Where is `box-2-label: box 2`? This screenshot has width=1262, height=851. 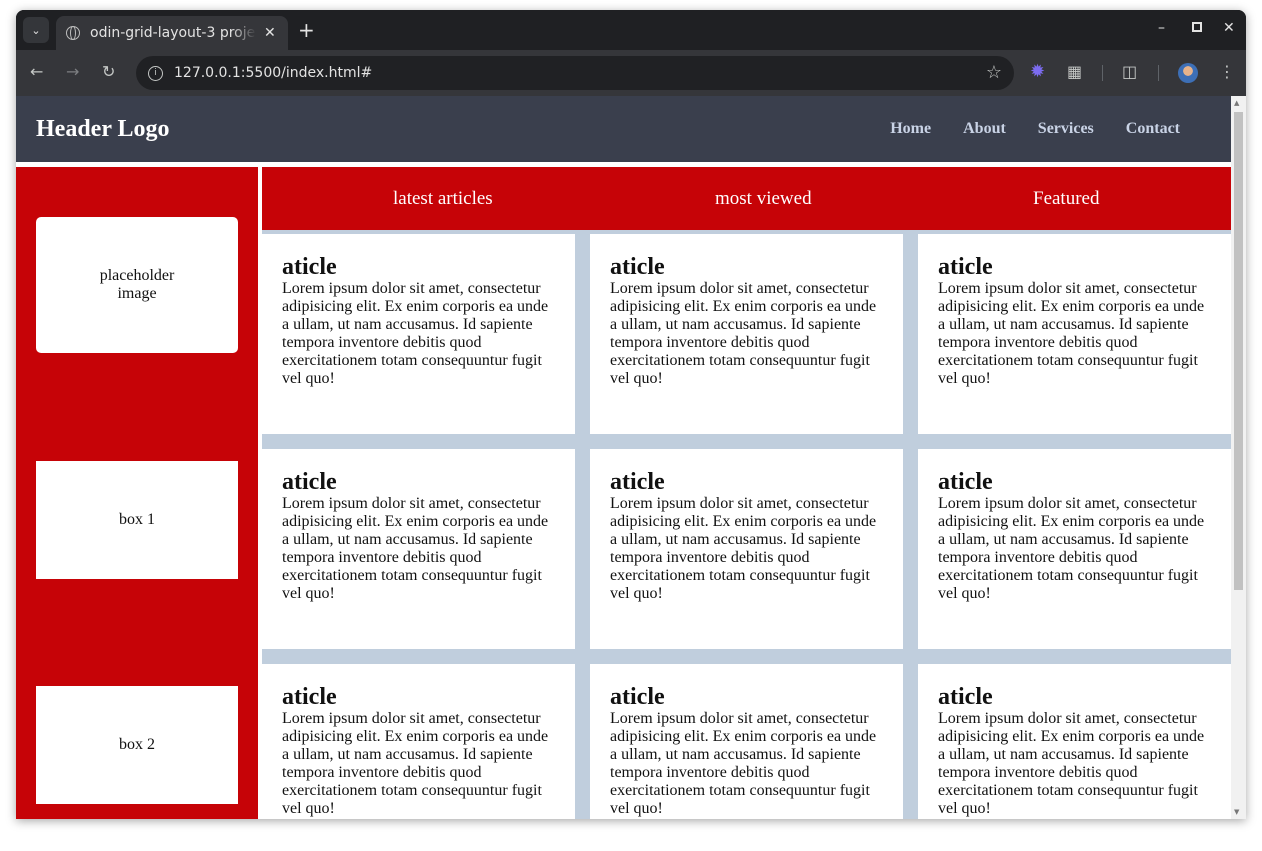
box-2-label: box 2 is located at coordinates (137, 744).